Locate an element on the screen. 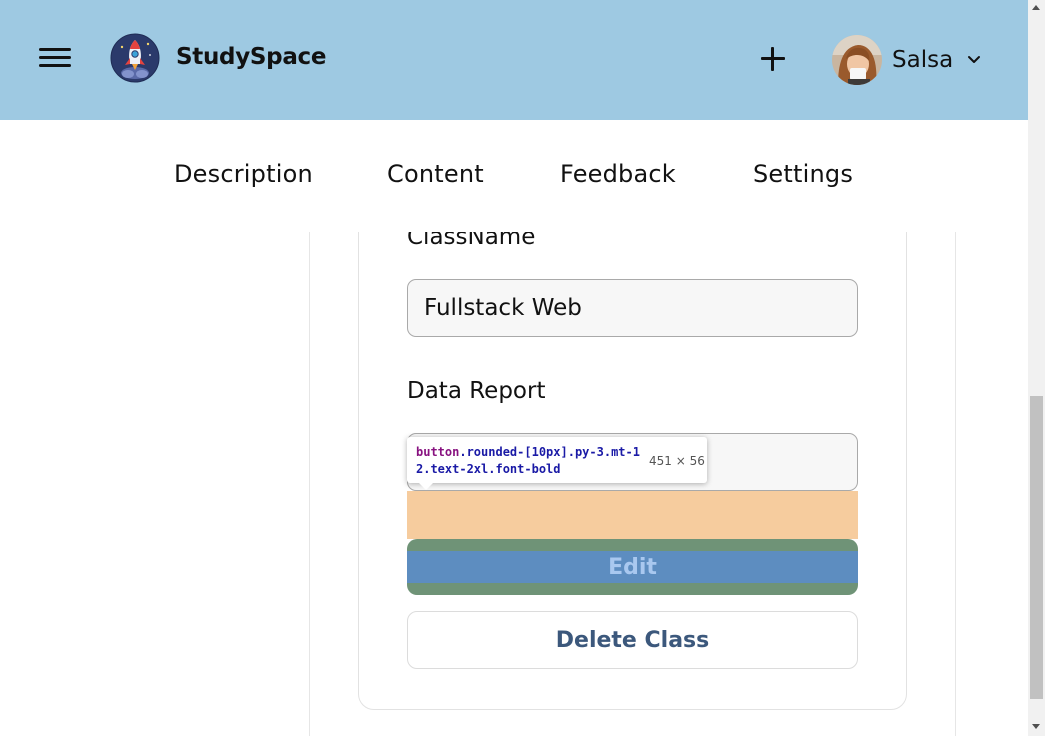 The image size is (1045, 736). scroll-down-arrow-icon is located at coordinates (1036, 726).